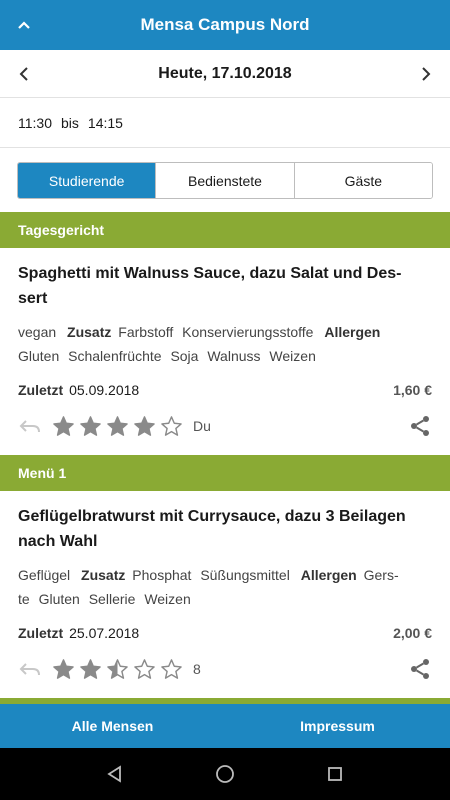  Describe the element at coordinates (37, 332) in the screenshot. I see `tag: vegan` at that location.